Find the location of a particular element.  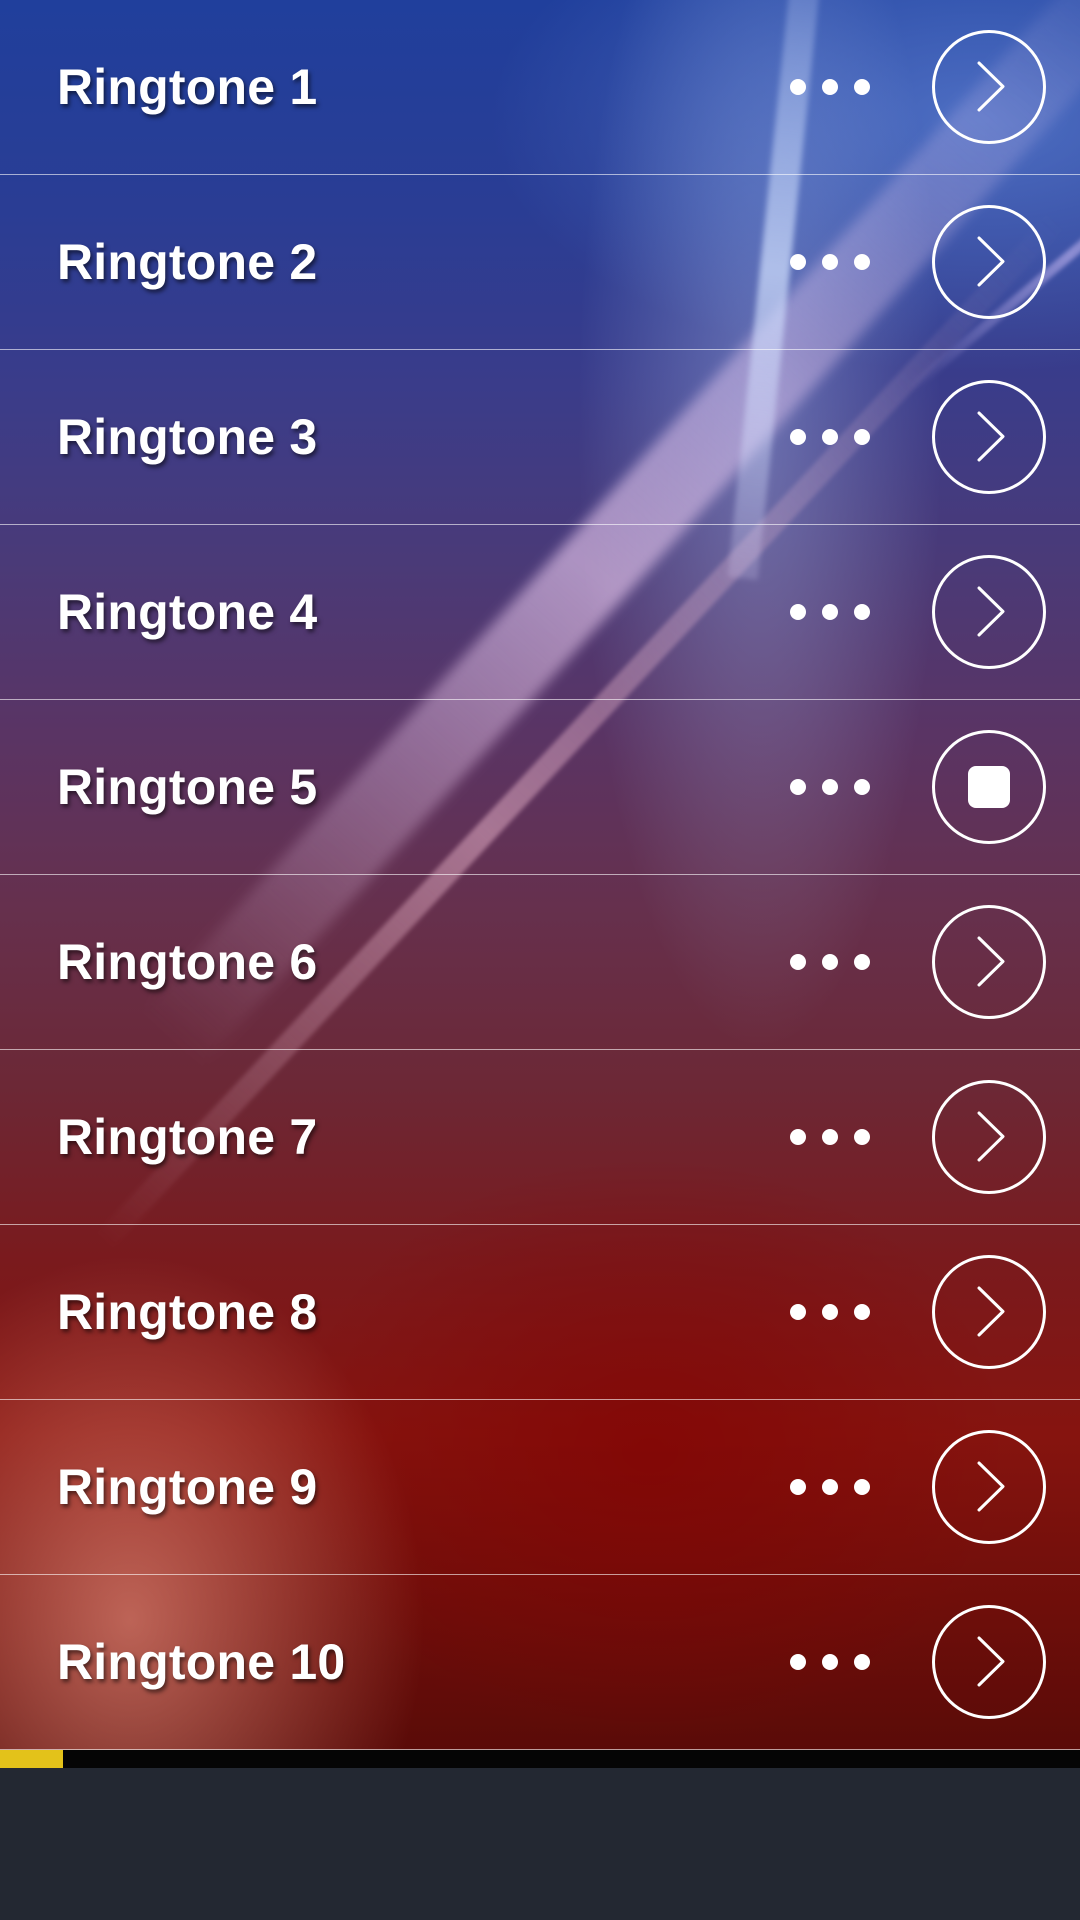

ringtone-name: Ringtone 2 is located at coordinates (187, 262).